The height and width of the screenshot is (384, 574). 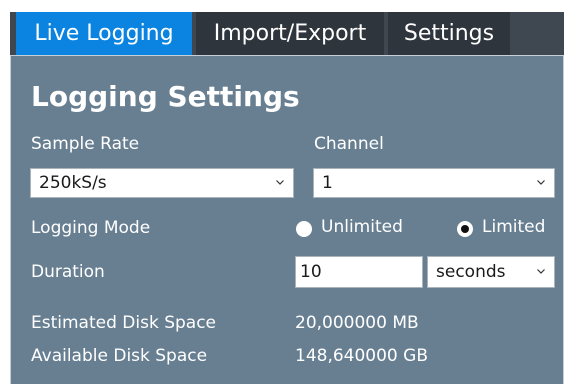 What do you see at coordinates (357, 323) in the screenshot?
I see `estimated-disk-space-value: 20,000000 MB` at bounding box center [357, 323].